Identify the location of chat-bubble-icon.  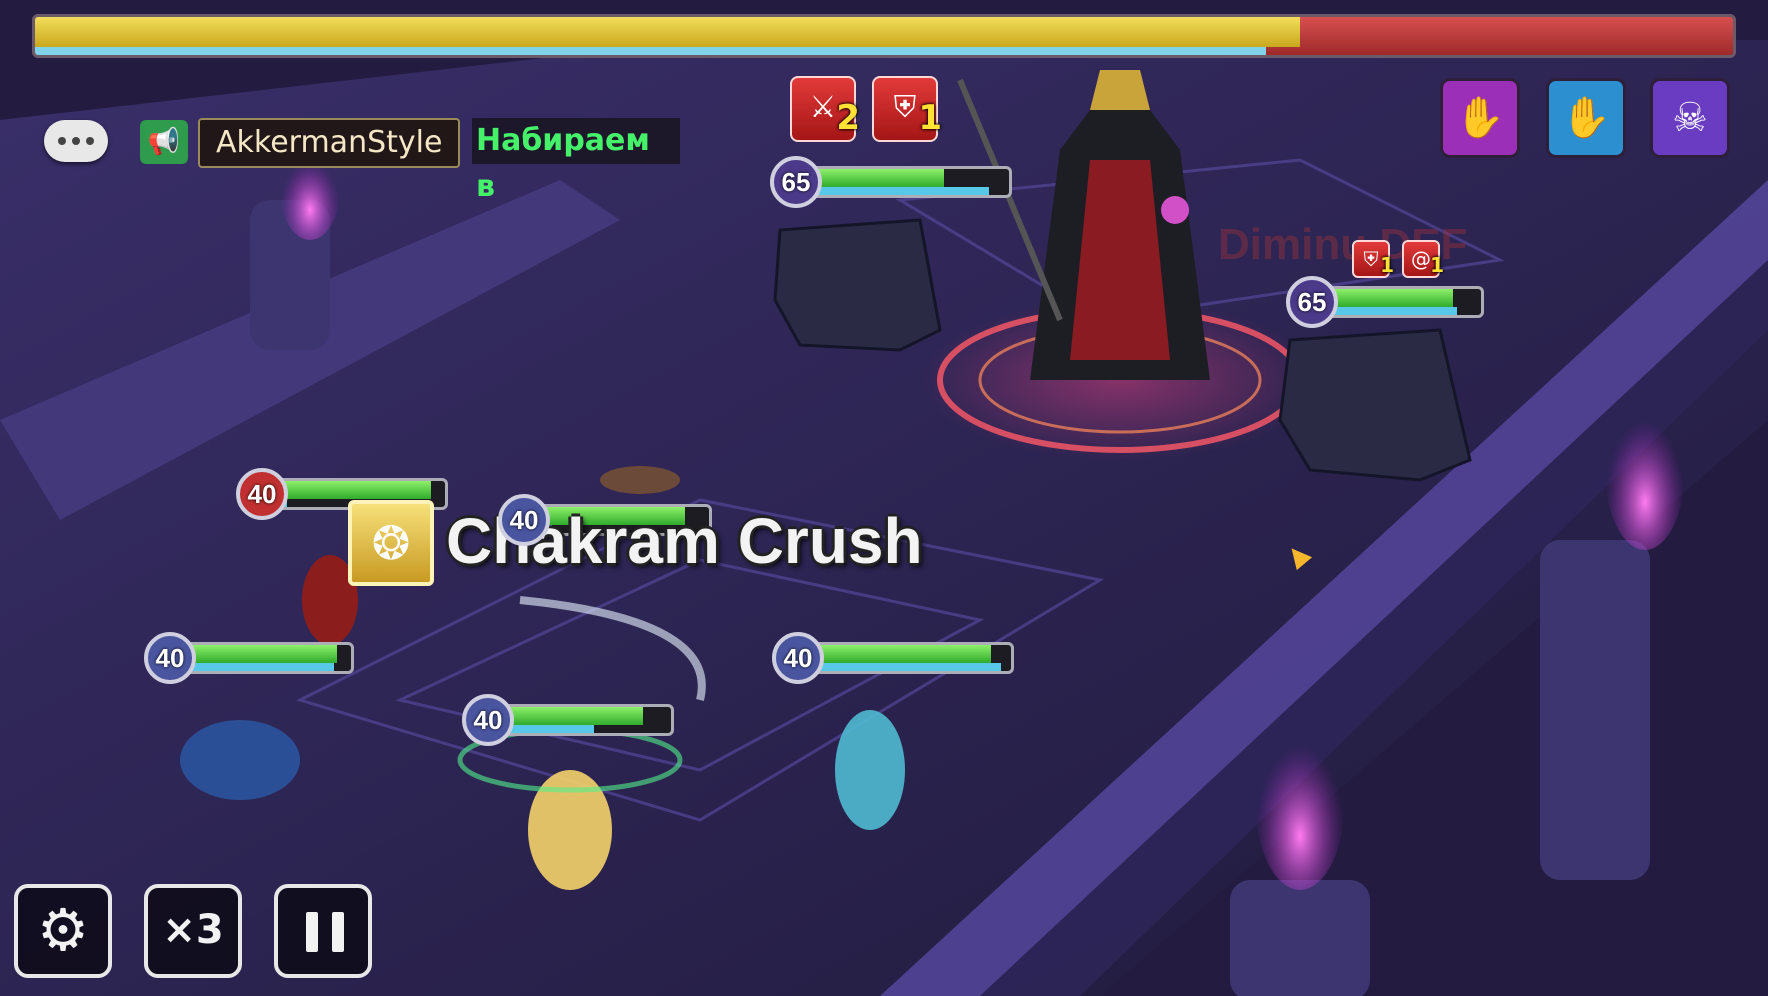
(76, 141).